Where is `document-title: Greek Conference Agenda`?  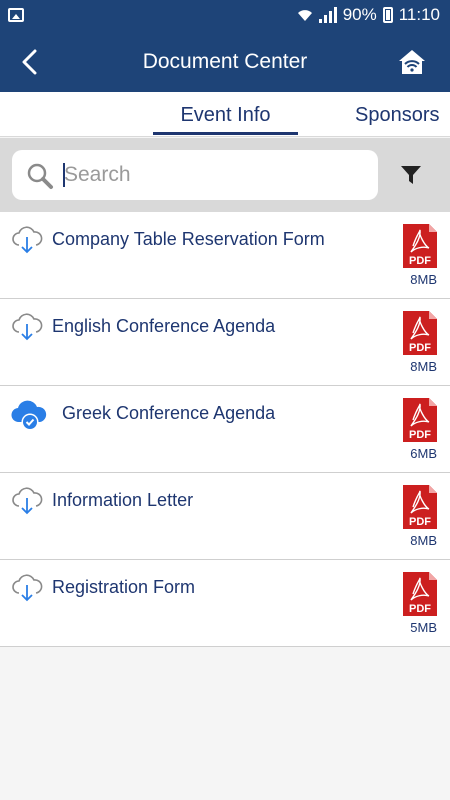 document-title: Greek Conference Agenda is located at coordinates (169, 413).